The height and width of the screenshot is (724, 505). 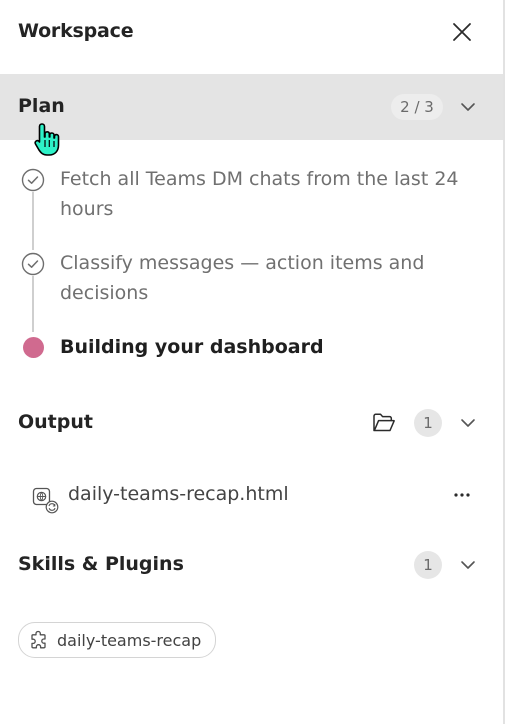 What do you see at coordinates (192, 347) in the screenshot?
I see `plan-step-text-active: Building your dashboard` at bounding box center [192, 347].